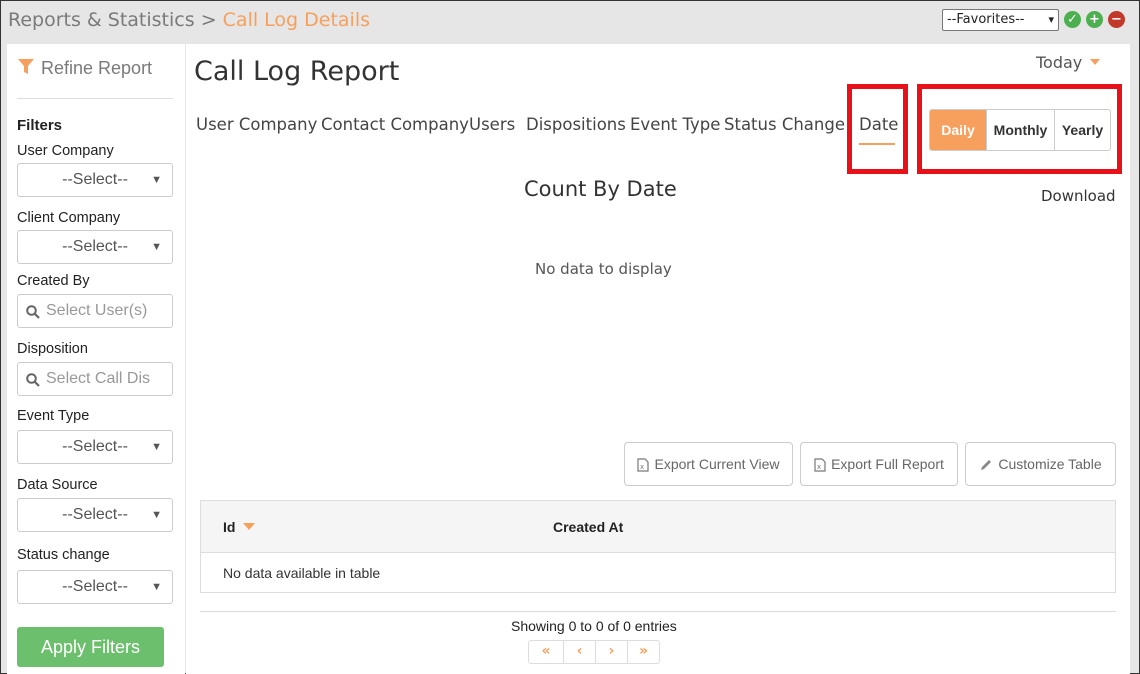 The image size is (1140, 674). I want to click on status-change-select: --Select-- ▼, so click(95, 587).